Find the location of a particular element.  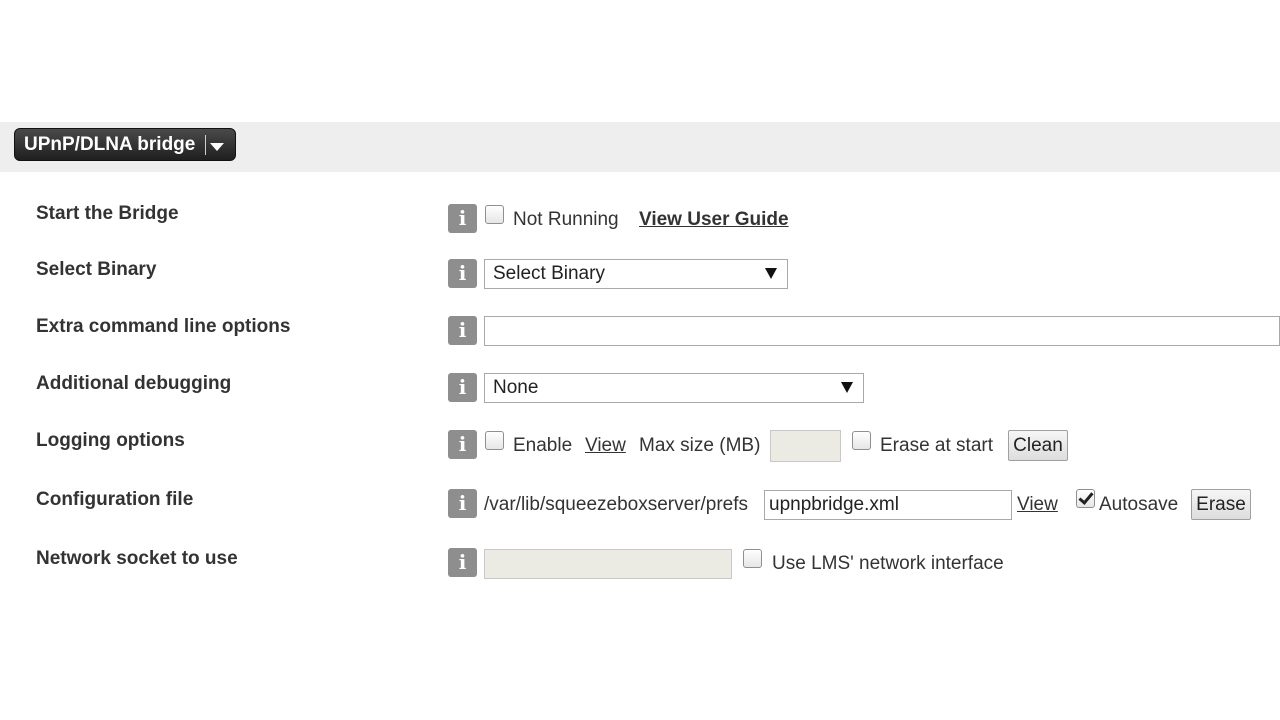

view-user-guide-link: View User Guide is located at coordinates (714, 220).